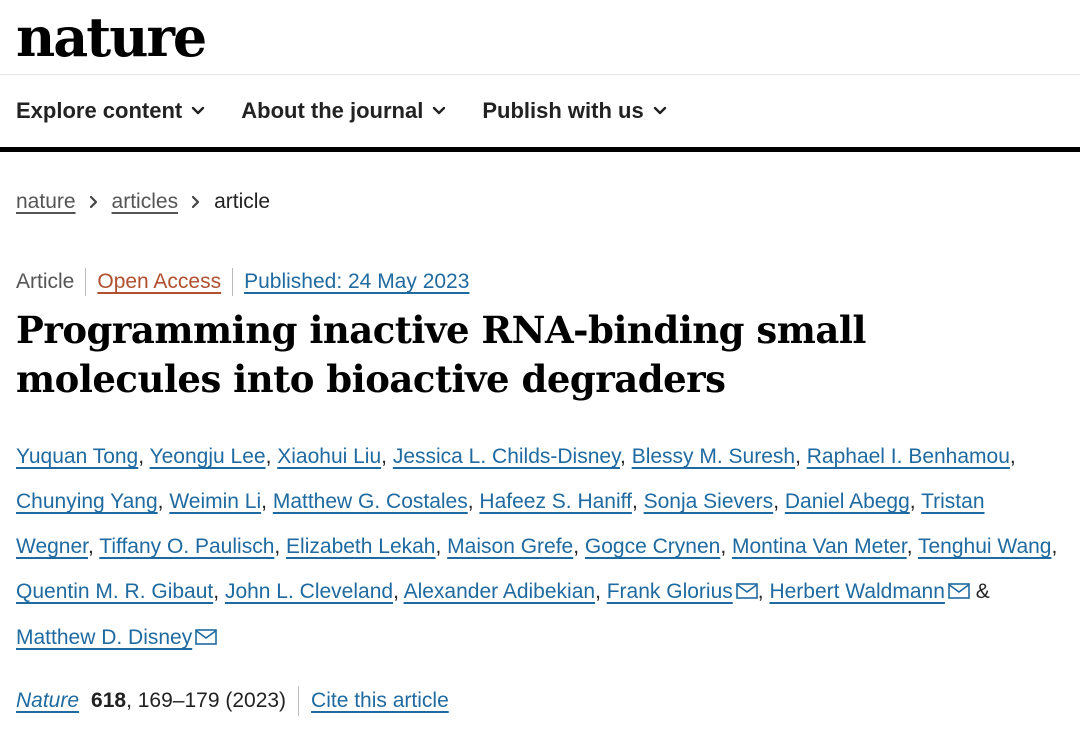  I want to click on nature-logo: nature, so click(111, 37).